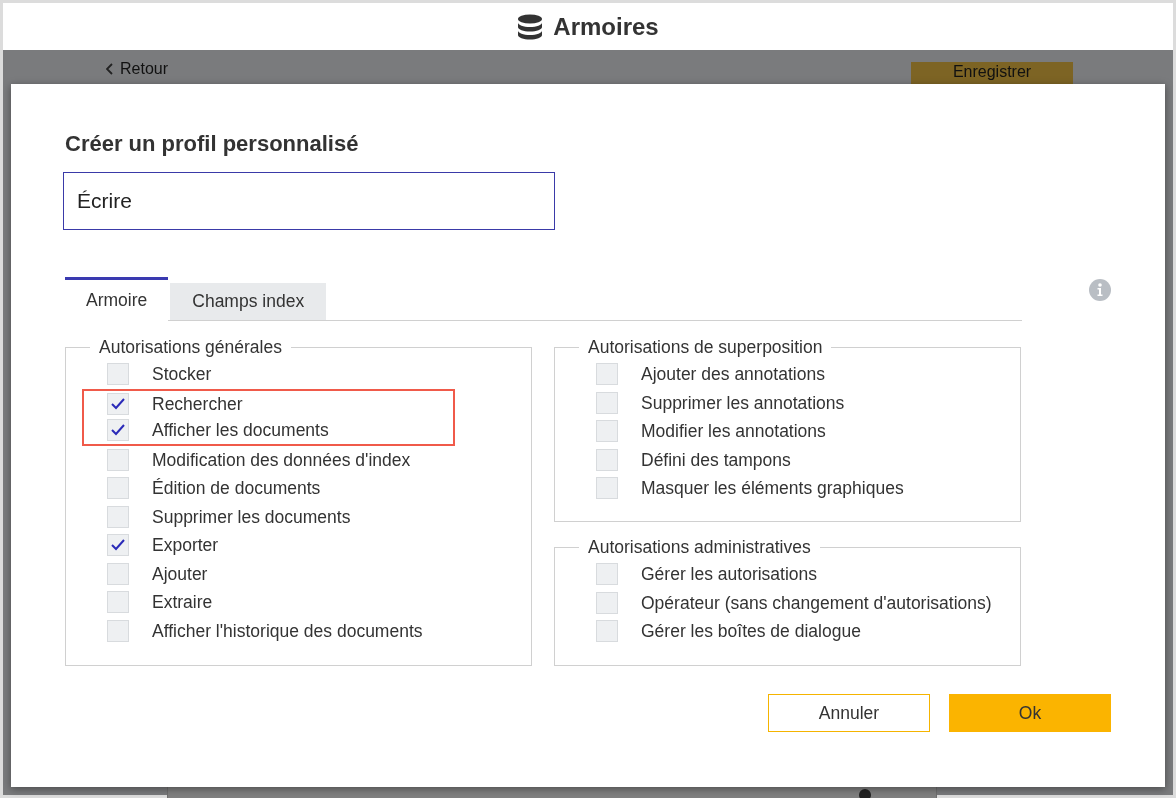  I want to click on tab: Champs index, so click(248, 301).